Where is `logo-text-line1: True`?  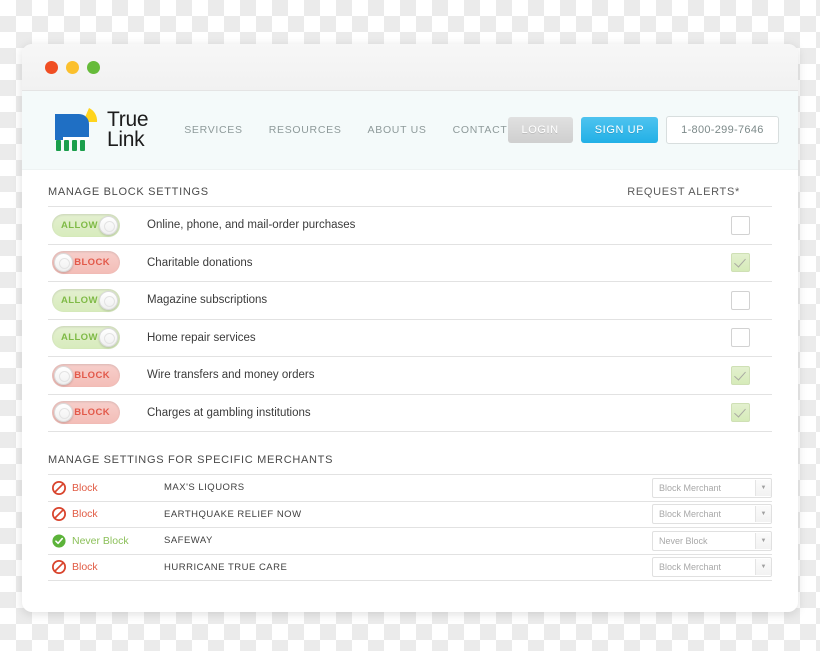
logo-text-line1: True is located at coordinates (128, 120).